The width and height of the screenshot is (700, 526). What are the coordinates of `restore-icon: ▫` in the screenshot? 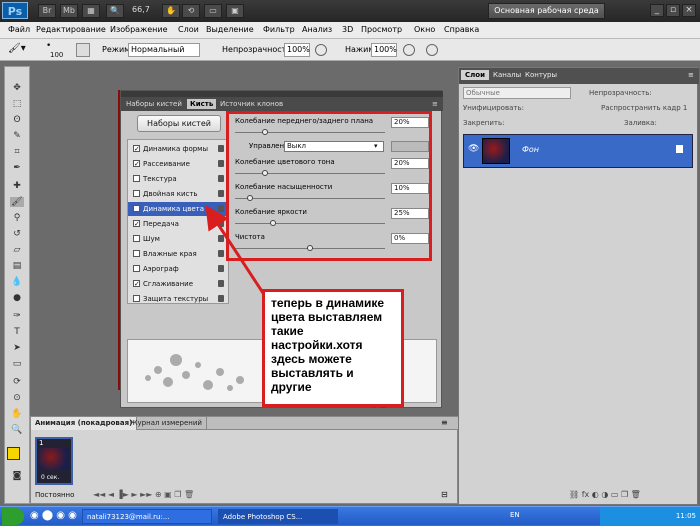 It's located at (673, 10).